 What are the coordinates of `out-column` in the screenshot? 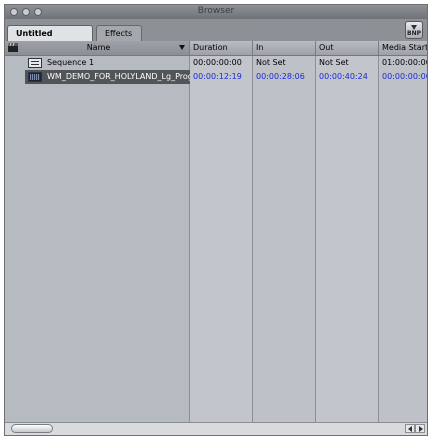 It's located at (347, 239).